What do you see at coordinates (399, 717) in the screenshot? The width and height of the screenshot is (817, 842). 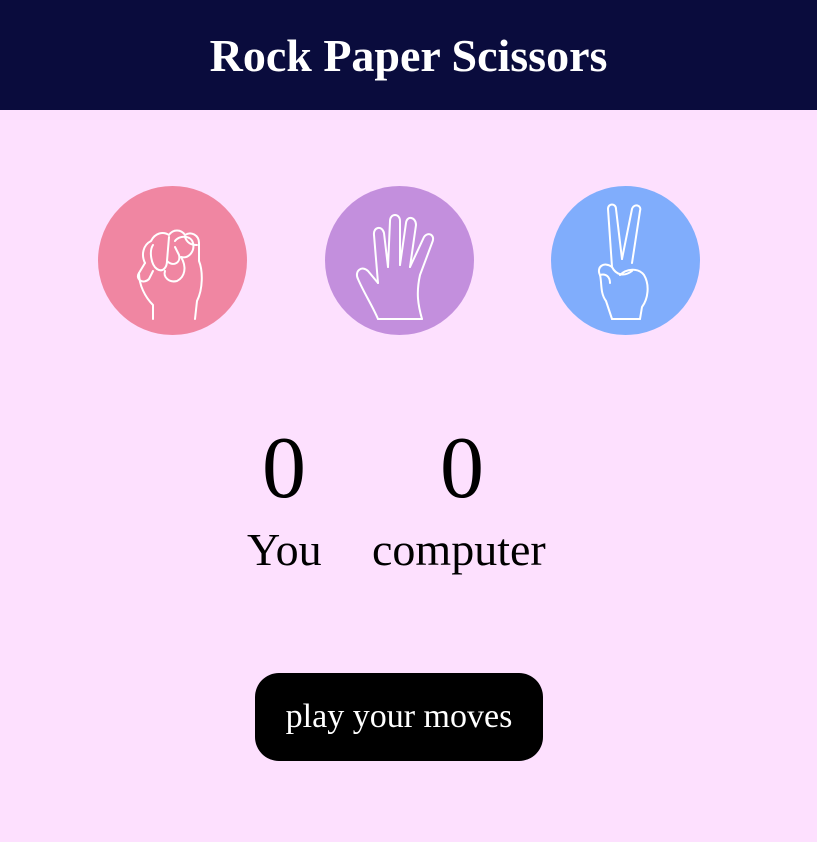 I see `play-moves-button: play your moves` at bounding box center [399, 717].